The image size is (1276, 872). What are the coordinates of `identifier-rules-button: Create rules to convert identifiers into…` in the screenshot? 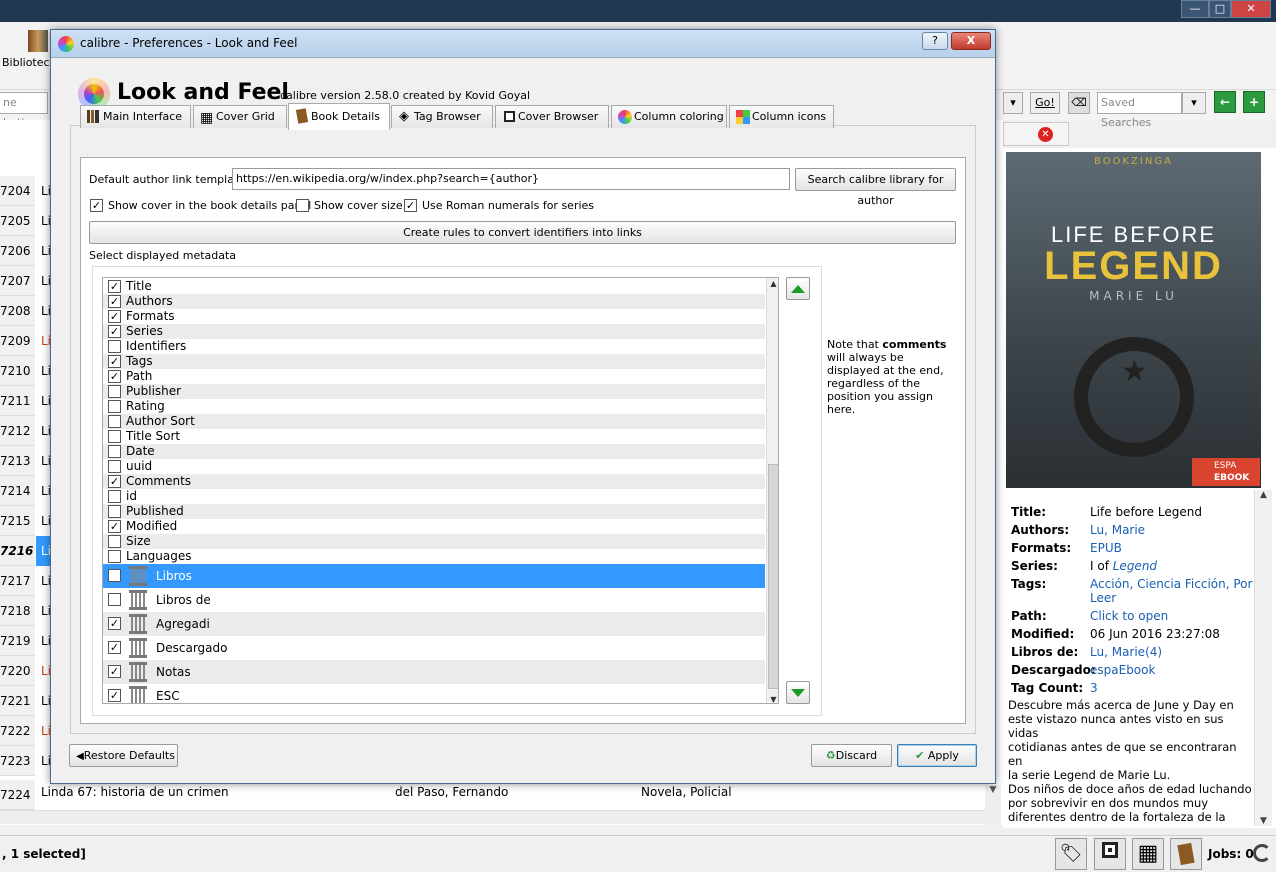 It's located at (522, 232).